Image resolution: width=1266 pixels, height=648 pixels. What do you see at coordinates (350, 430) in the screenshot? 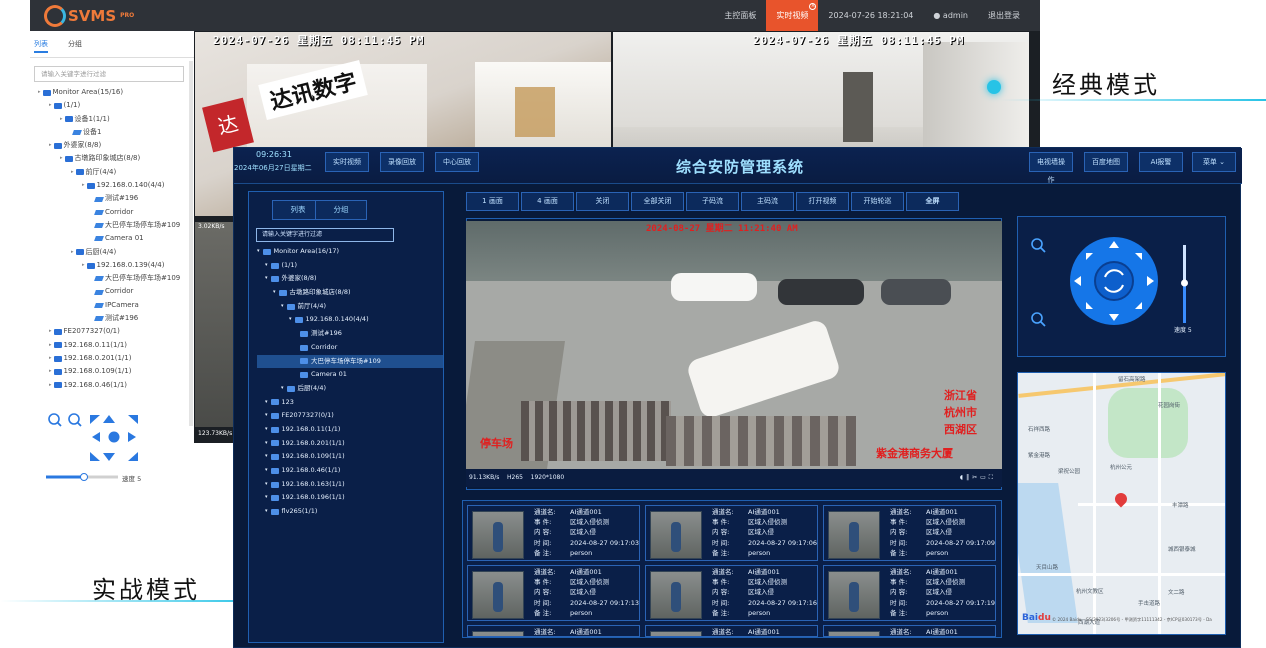
I see `combat-tree-item: ▾ 192.168.0.11(1/1)` at bounding box center [350, 430].